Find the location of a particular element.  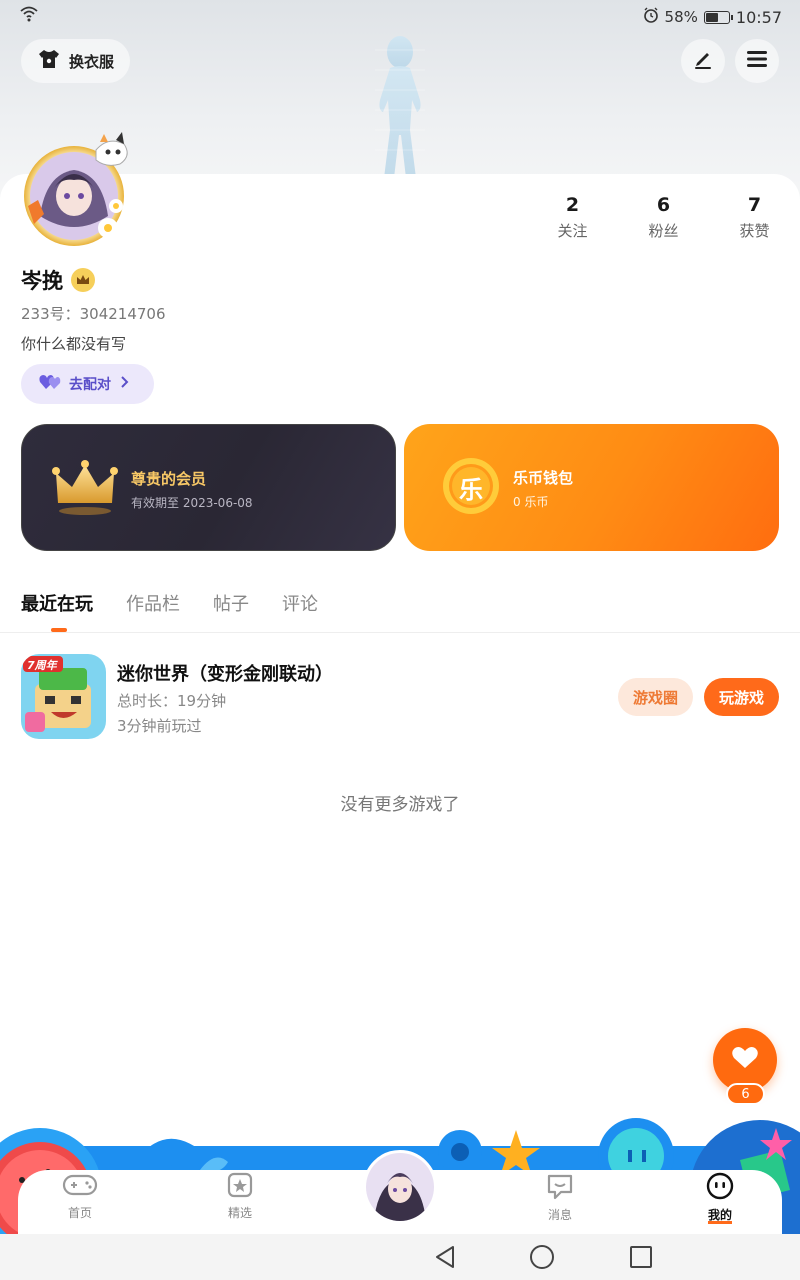

vip-crown-badge is located at coordinates (83, 280).